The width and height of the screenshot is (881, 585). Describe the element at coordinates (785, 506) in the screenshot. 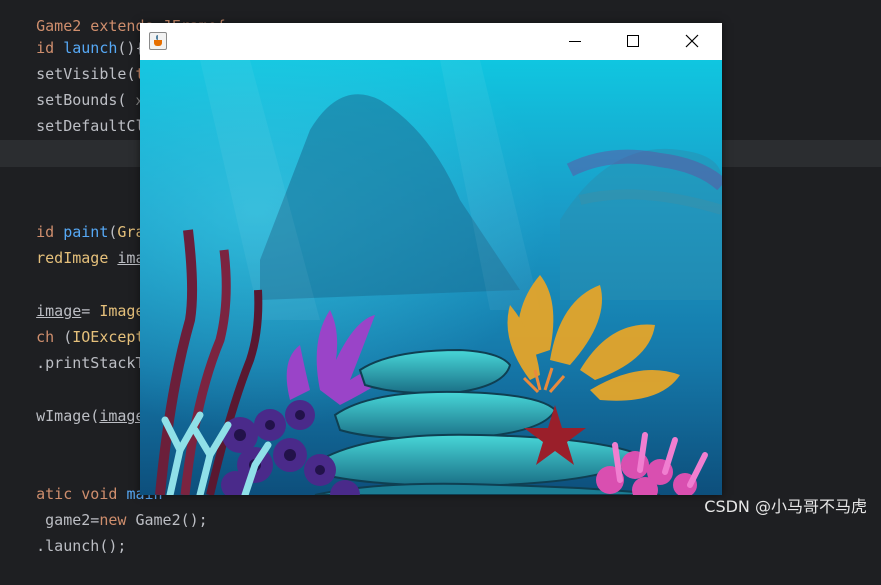

I see `watermark-text: CSDN @小马哥不马虎` at that location.